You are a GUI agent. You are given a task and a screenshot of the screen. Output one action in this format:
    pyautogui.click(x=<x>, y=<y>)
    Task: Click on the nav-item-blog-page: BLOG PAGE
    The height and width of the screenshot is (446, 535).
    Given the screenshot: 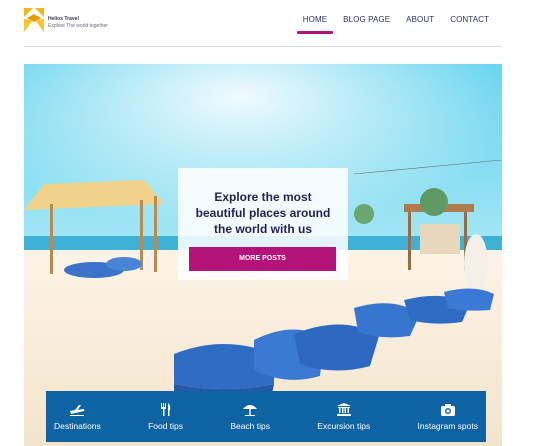 What is the action you would take?
    pyautogui.click(x=366, y=23)
    